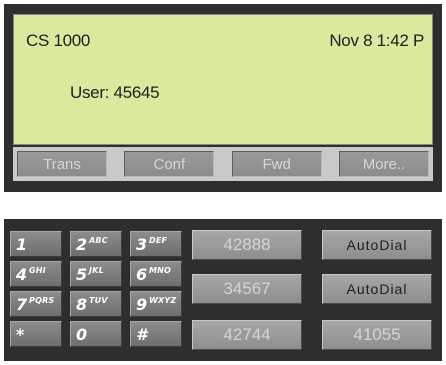 The width and height of the screenshot is (446, 365). I want to click on speed-dial-42744: 42744, so click(247, 335).